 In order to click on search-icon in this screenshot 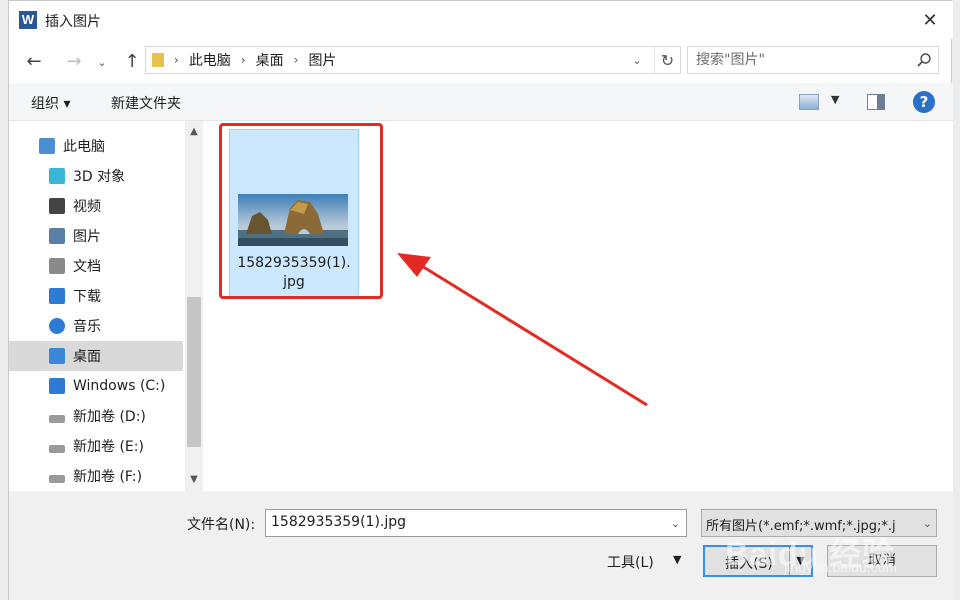, I will do `click(924, 60)`.